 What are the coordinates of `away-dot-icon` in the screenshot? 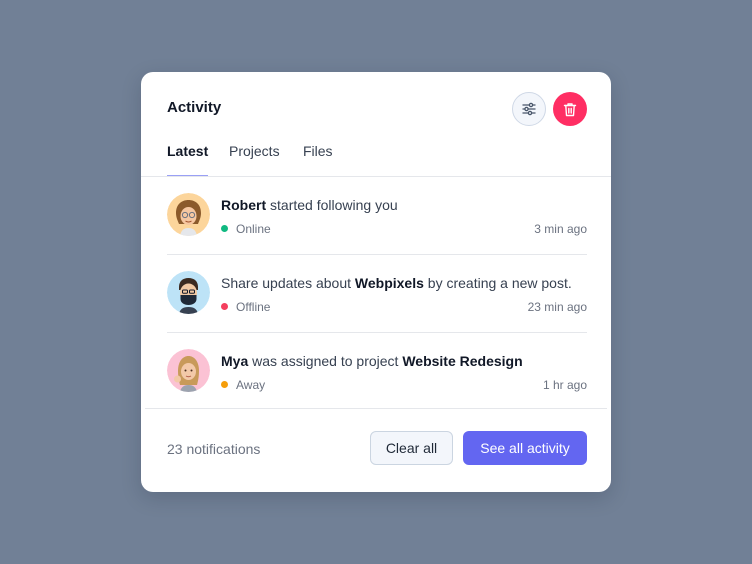 It's located at (224, 384).